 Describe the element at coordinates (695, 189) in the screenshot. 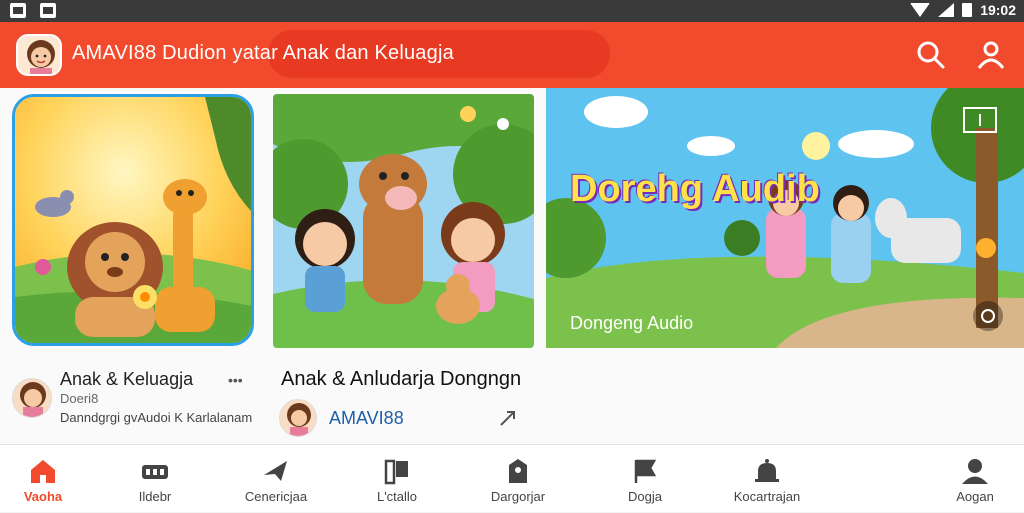

I see `banner-title: Dorehg Audib` at that location.